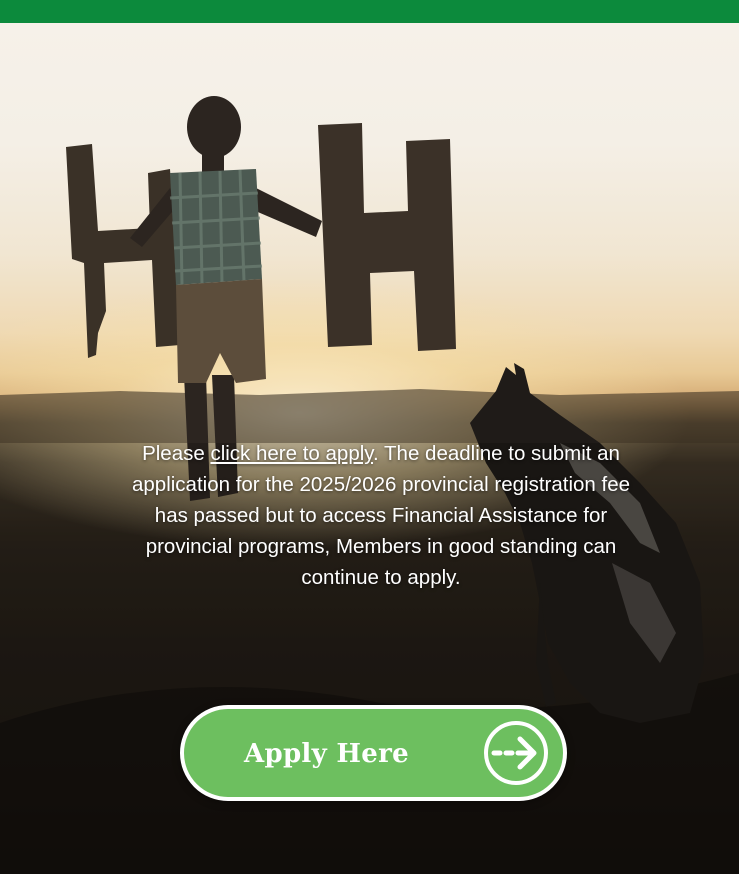 The width and height of the screenshot is (739, 874). Describe the element at coordinates (291, 453) in the screenshot. I see `click-here-to-apply-link: click here to apply` at that location.